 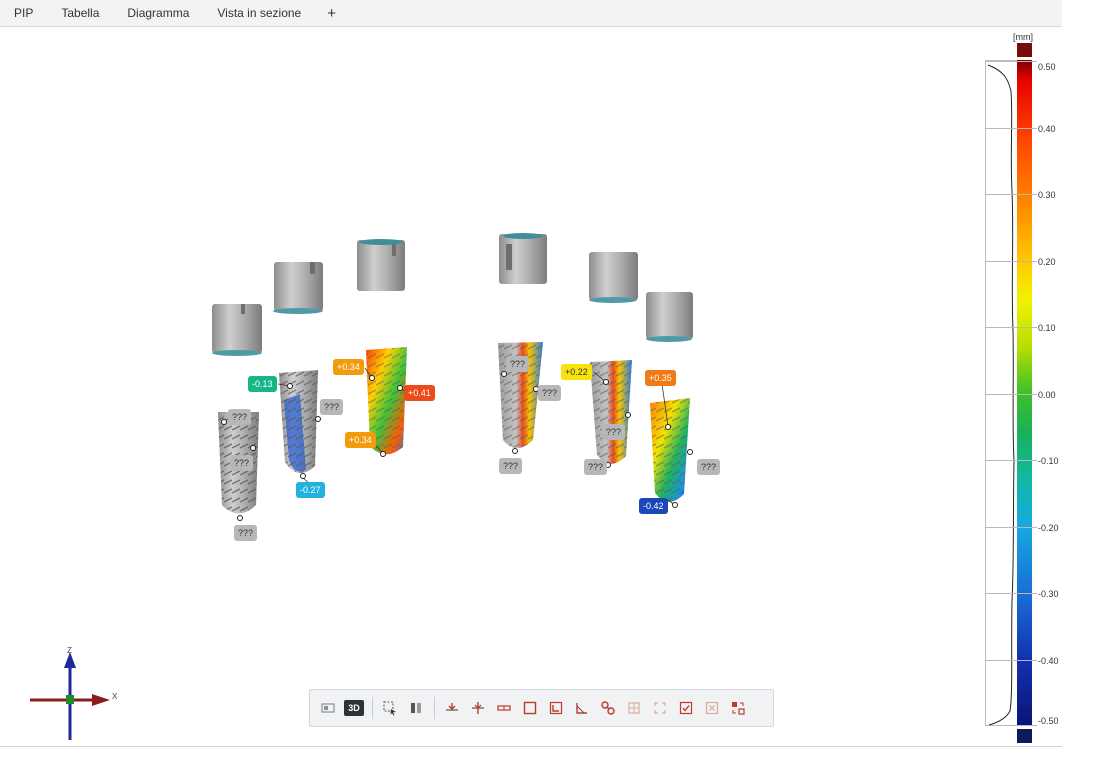 I want to click on deviation-label: -0.13, so click(x=262, y=384).